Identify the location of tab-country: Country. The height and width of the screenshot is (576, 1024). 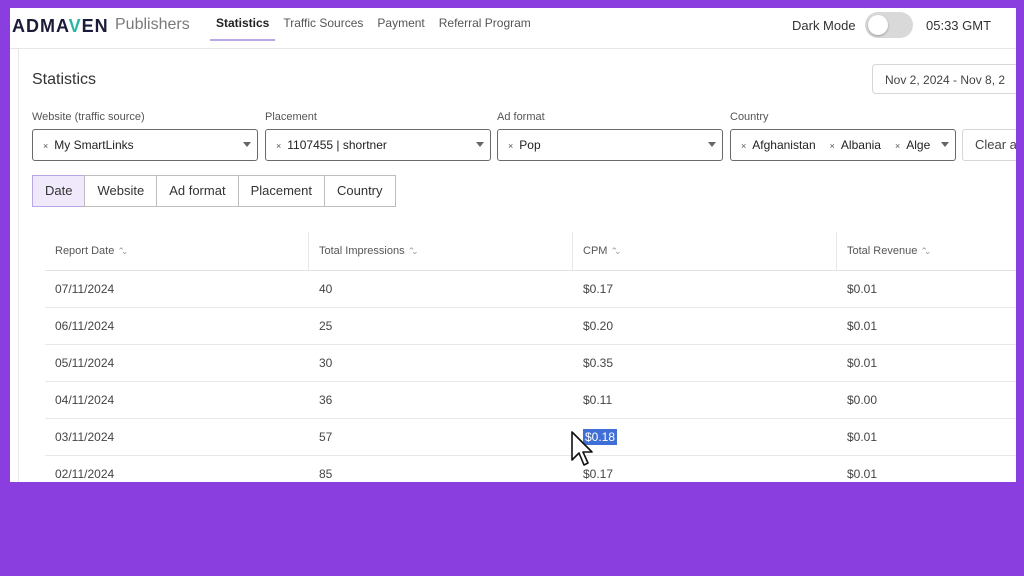
(359, 191).